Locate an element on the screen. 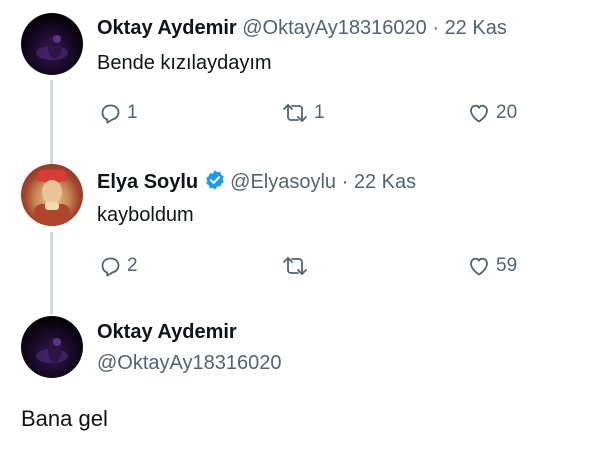  reply-button: 2 is located at coordinates (117, 266).